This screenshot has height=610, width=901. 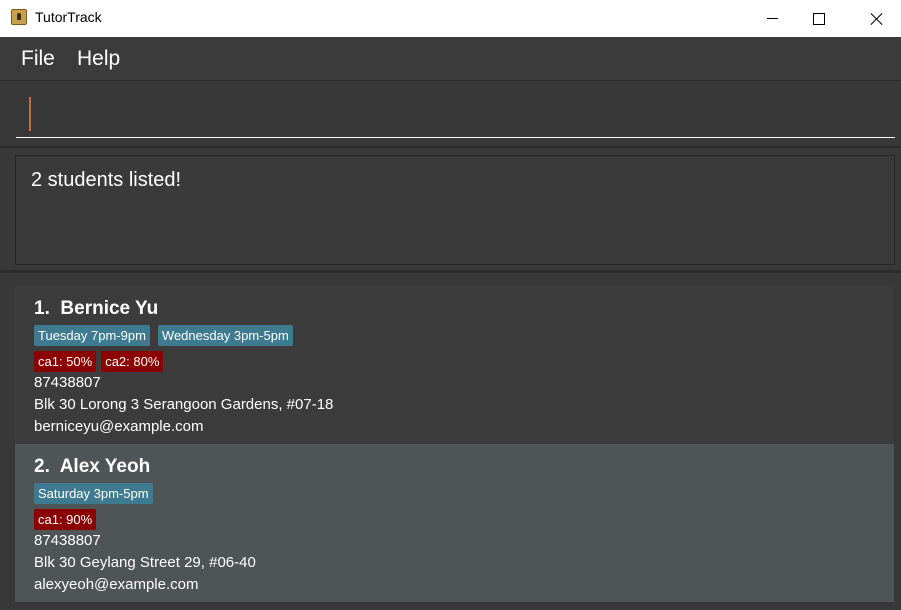 What do you see at coordinates (455, 115) in the screenshot?
I see `command-input` at bounding box center [455, 115].